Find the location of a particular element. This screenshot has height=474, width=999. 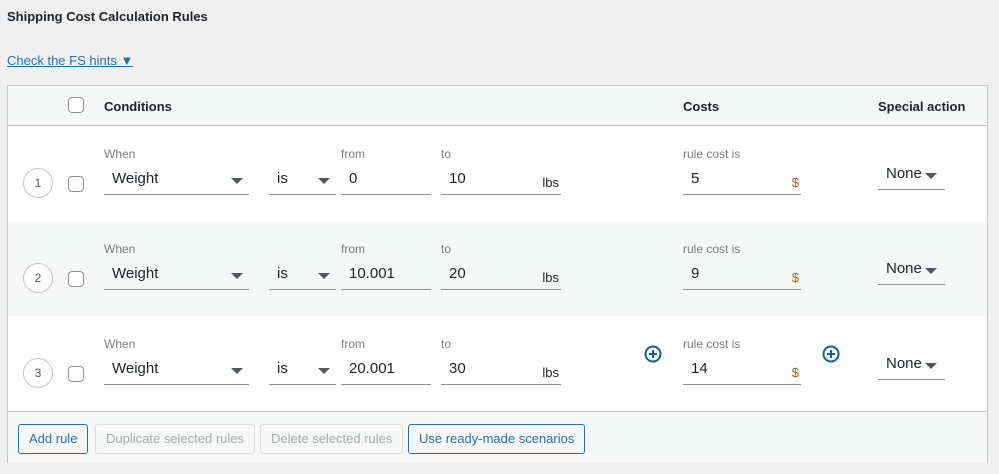

table-header: Conditions Costs Special action is located at coordinates (497, 106).